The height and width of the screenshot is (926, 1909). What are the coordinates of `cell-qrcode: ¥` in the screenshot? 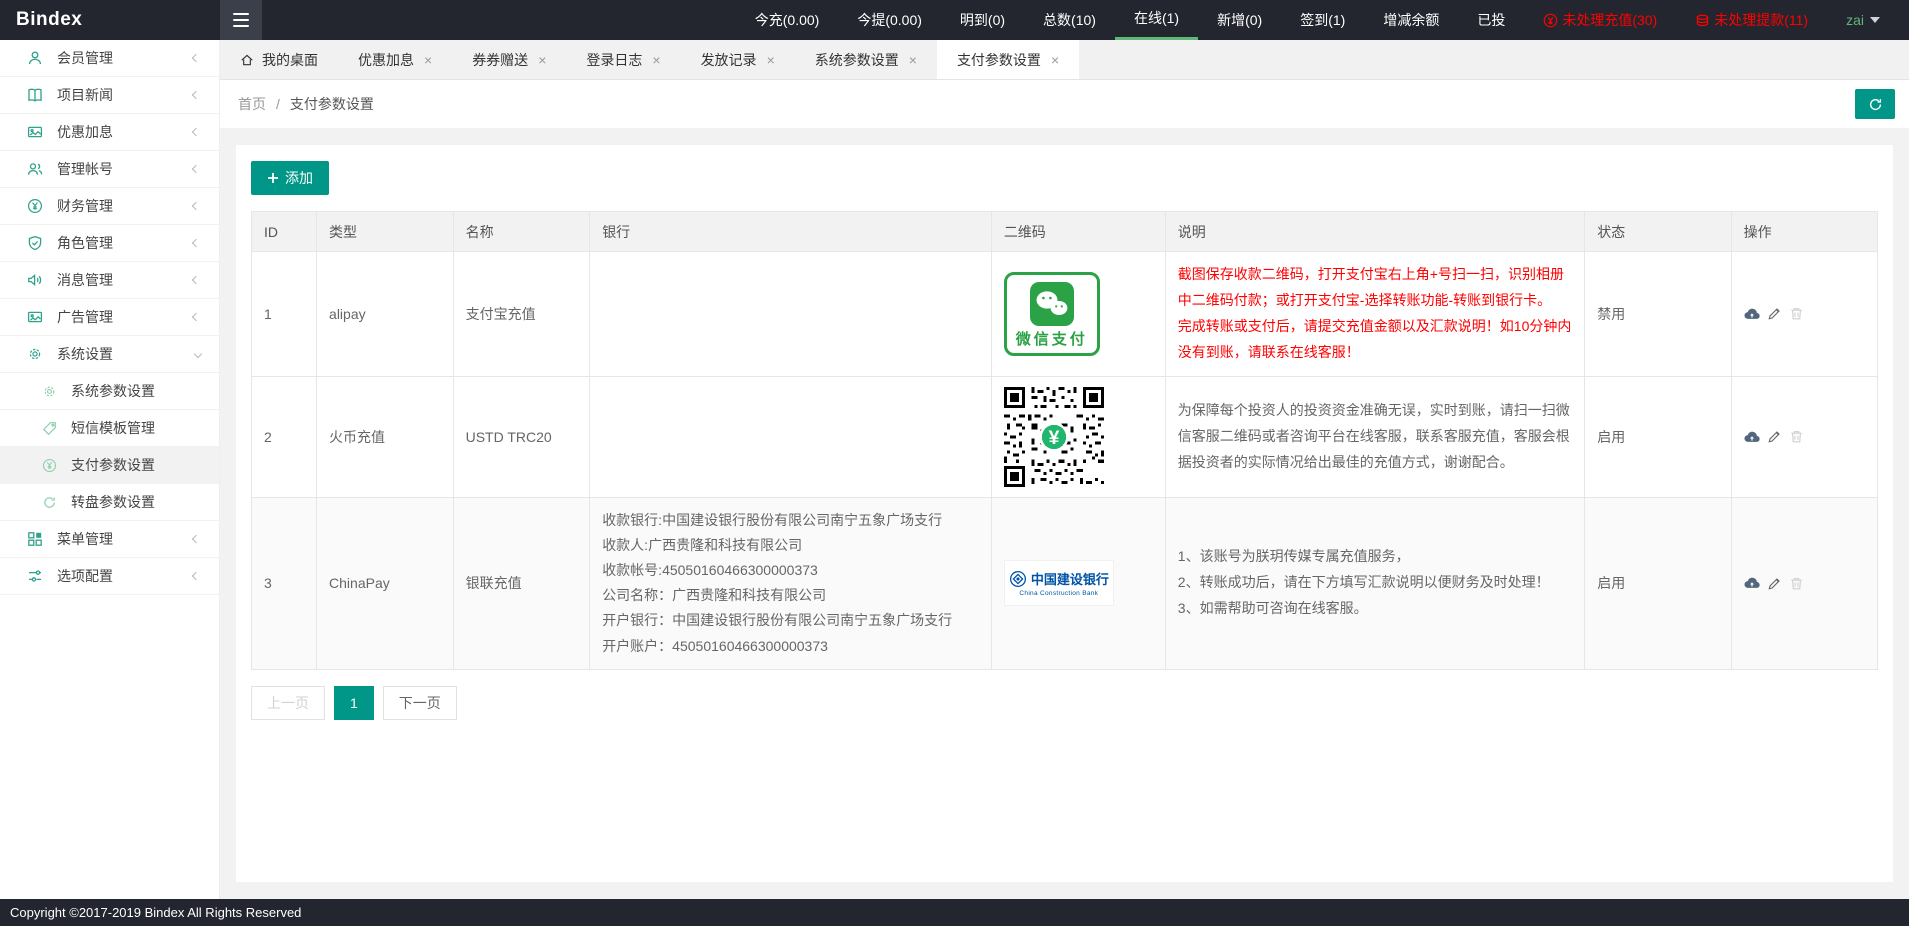 It's located at (1078, 436).